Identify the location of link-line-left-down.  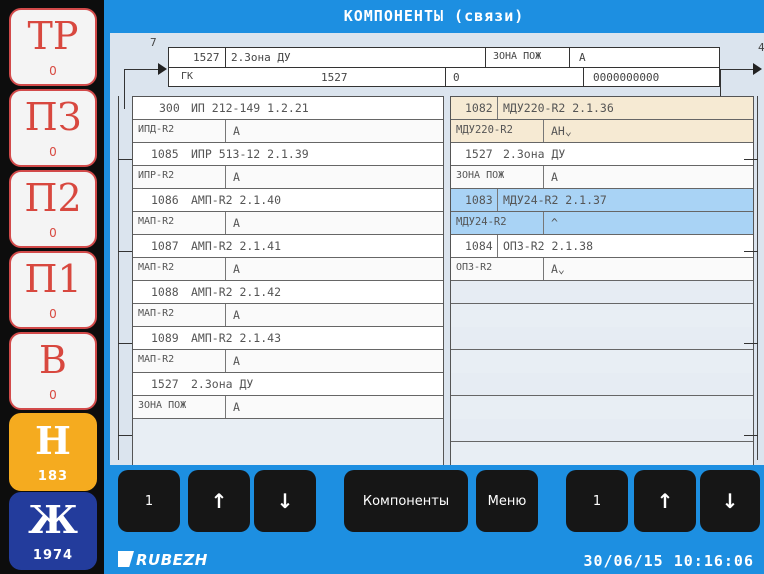
(124, 89).